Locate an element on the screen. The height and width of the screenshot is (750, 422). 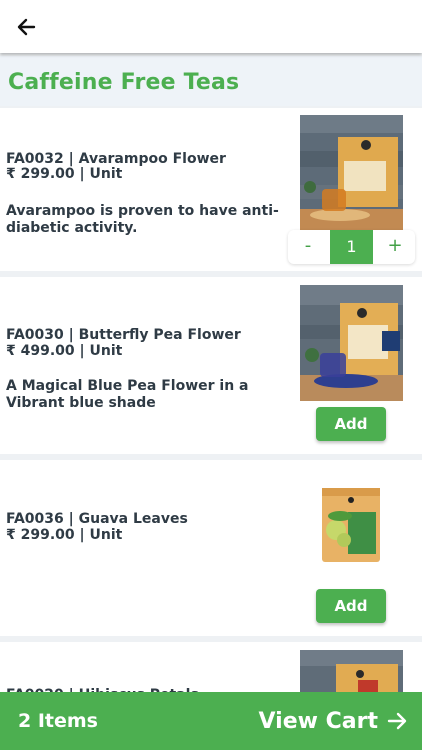
back-button is located at coordinates (27, 27).